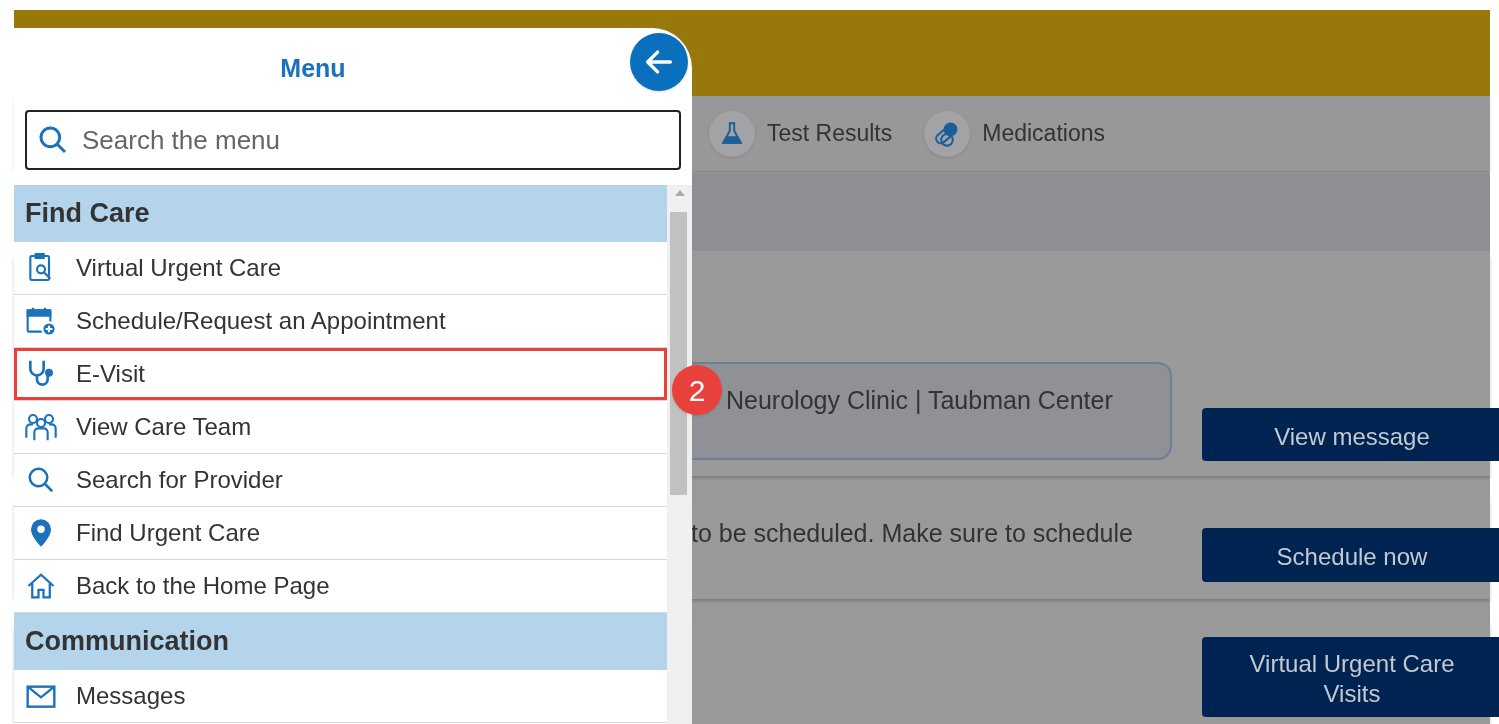 The width and height of the screenshot is (1499, 724). I want to click on search-field: Search the menu, so click(353, 140).